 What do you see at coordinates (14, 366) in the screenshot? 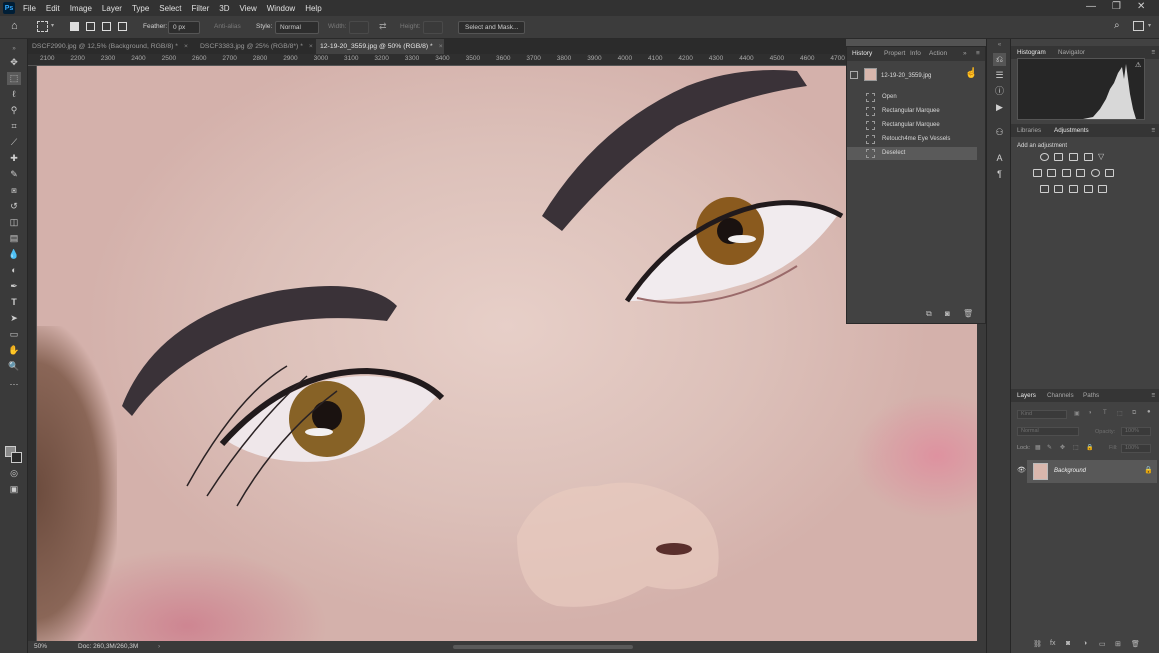
I see `zoom-tool-icon: 🔍` at bounding box center [14, 366].